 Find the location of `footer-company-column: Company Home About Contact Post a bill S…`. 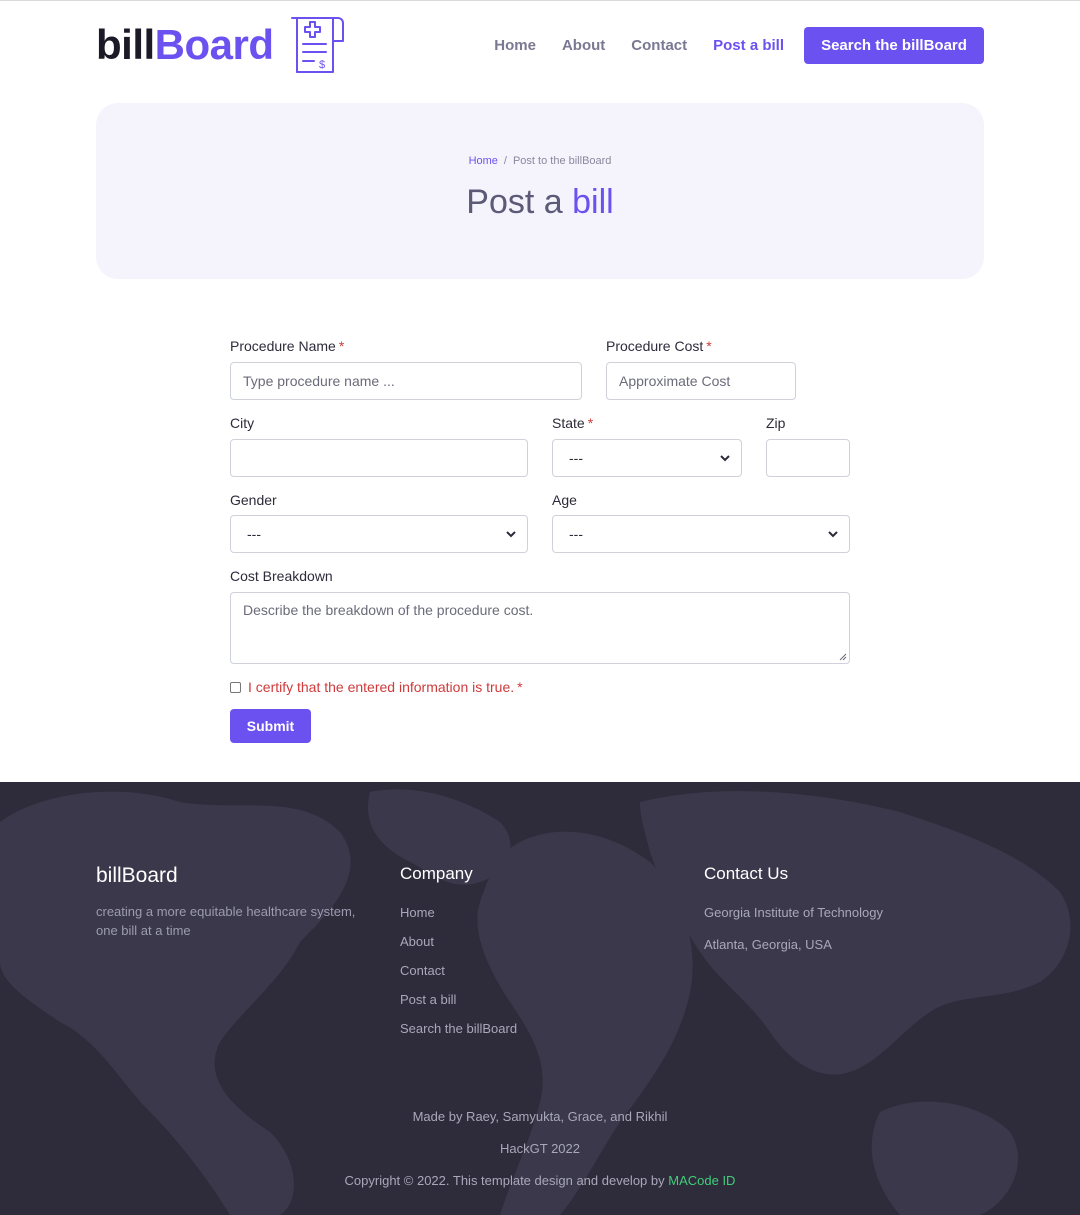

footer-company-column: Company Home About Contact Post a bill S… is located at coordinates (458, 957).